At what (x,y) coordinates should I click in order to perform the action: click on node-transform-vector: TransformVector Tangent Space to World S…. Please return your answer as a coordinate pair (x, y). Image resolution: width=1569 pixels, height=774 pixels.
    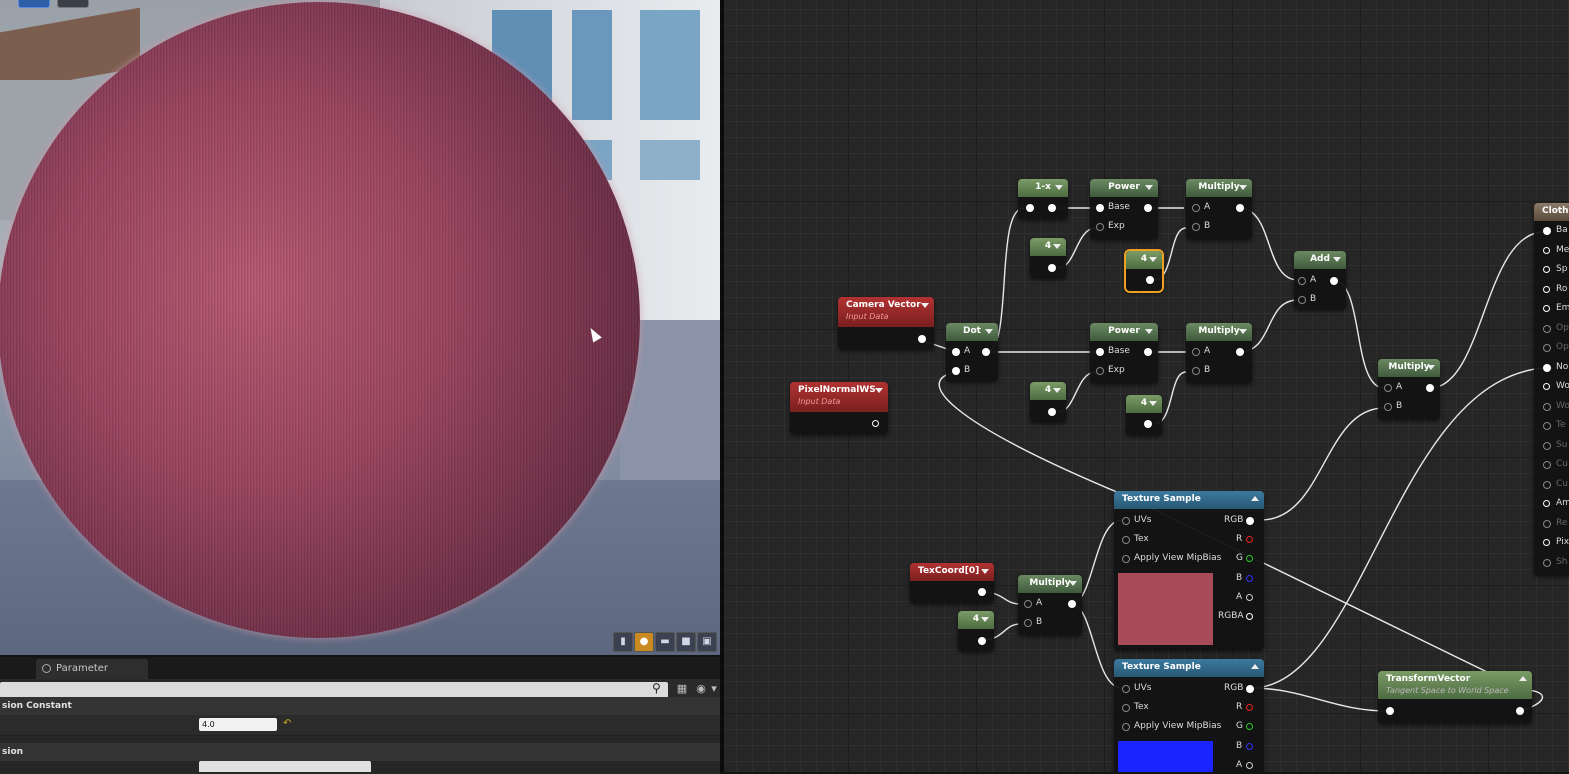
    Looking at the image, I should click on (1455, 697).